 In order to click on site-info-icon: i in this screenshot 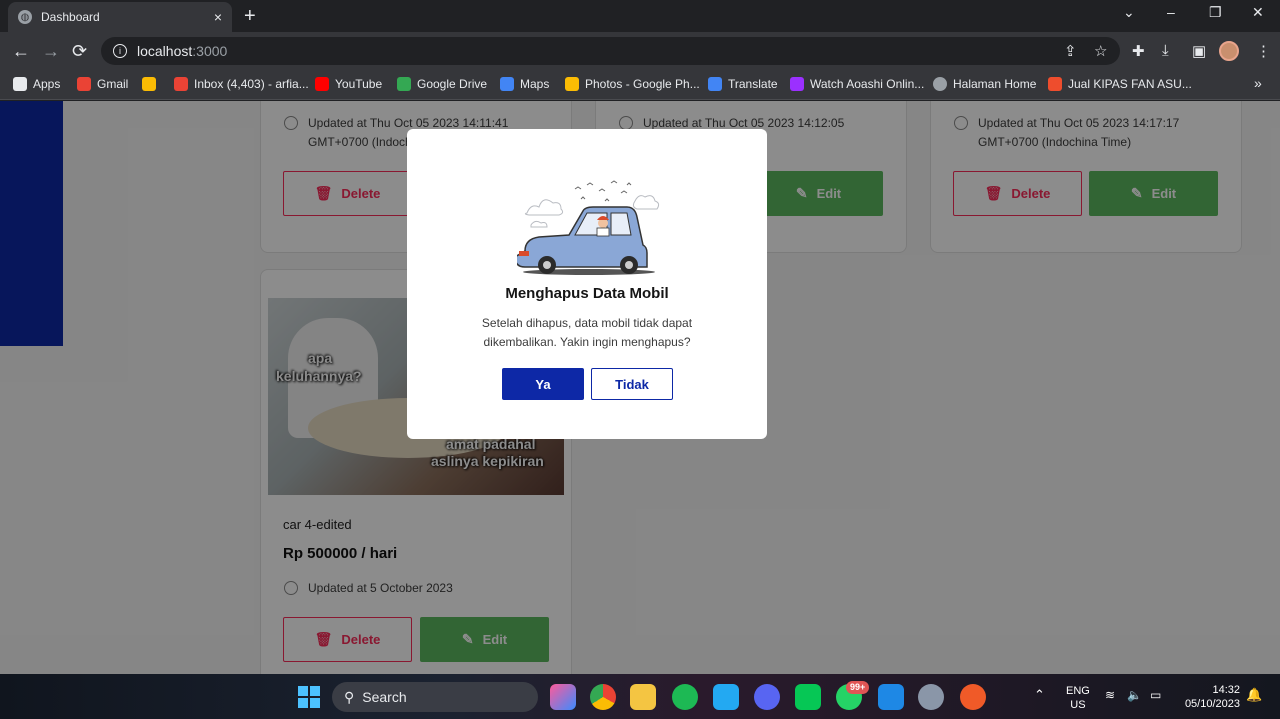, I will do `click(120, 51)`.